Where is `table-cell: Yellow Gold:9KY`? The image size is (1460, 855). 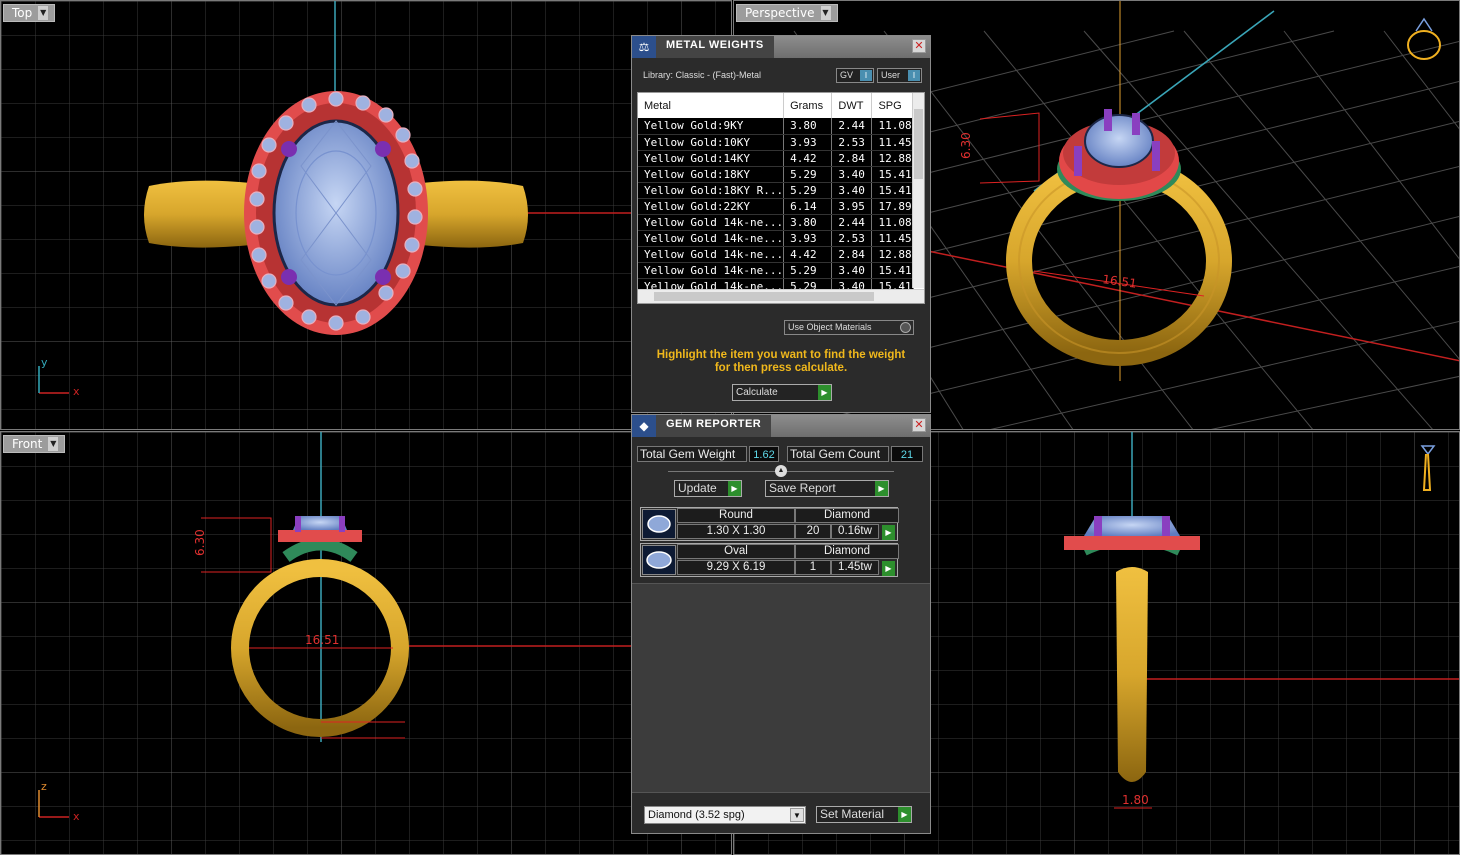 table-cell: Yellow Gold:9KY is located at coordinates (711, 126).